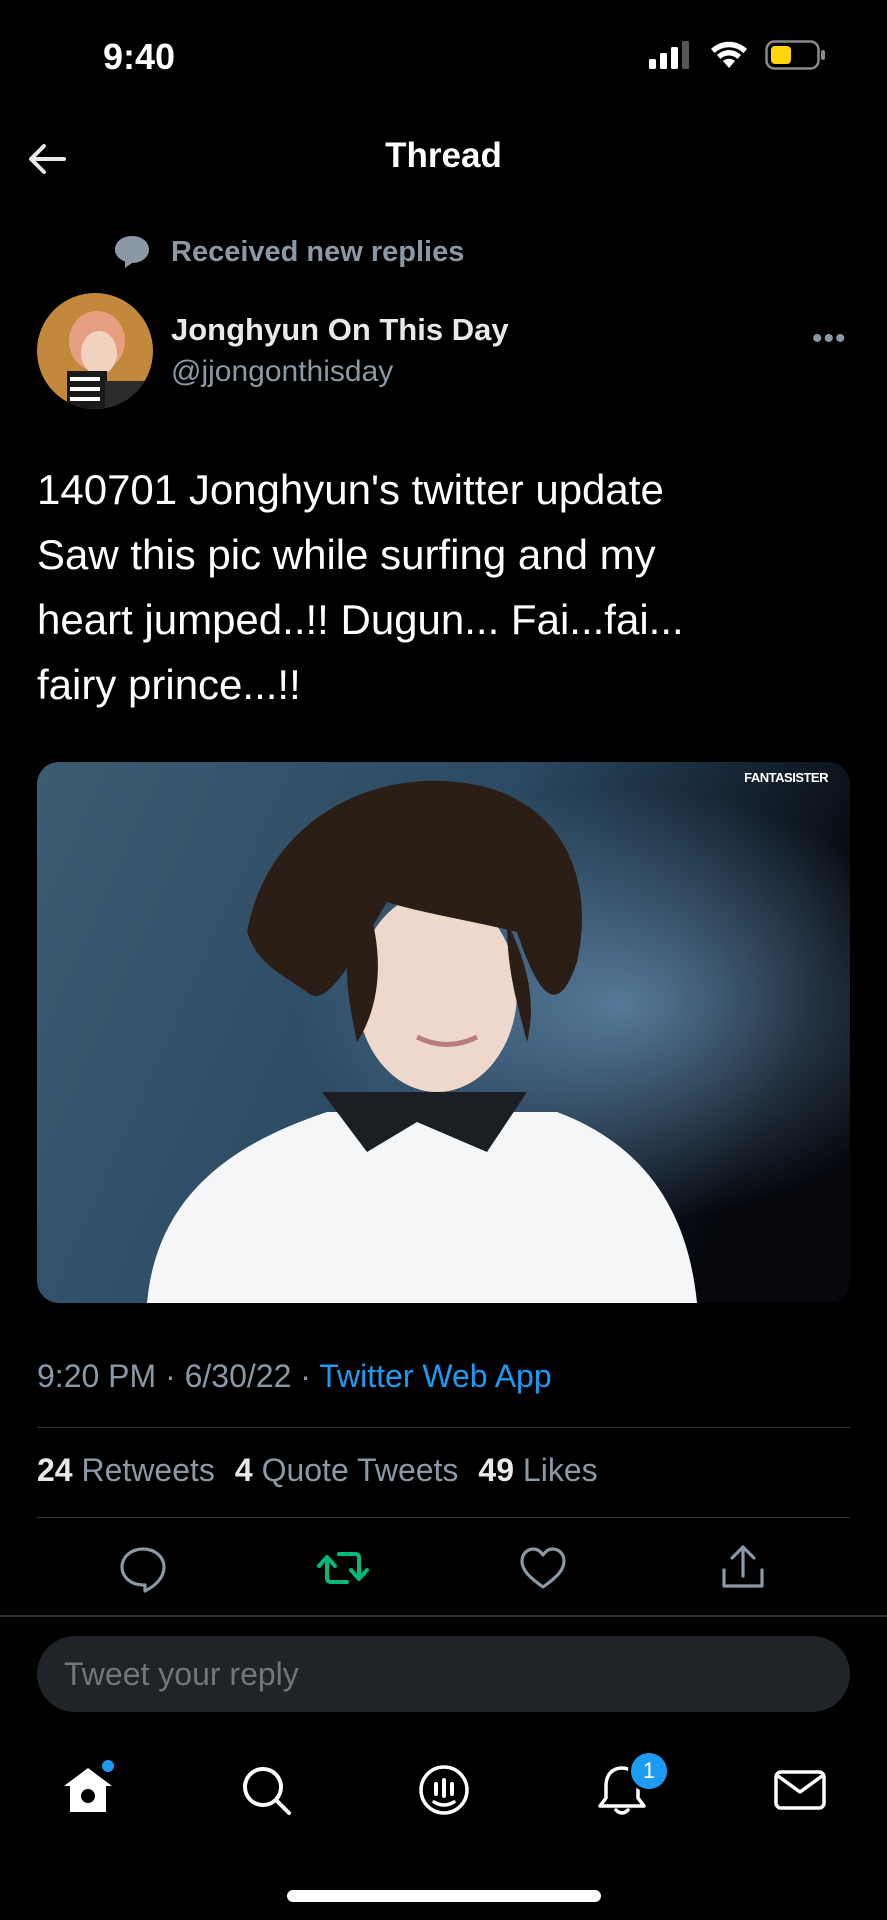  I want to click on reply-bubble-icon, so click(132, 252).